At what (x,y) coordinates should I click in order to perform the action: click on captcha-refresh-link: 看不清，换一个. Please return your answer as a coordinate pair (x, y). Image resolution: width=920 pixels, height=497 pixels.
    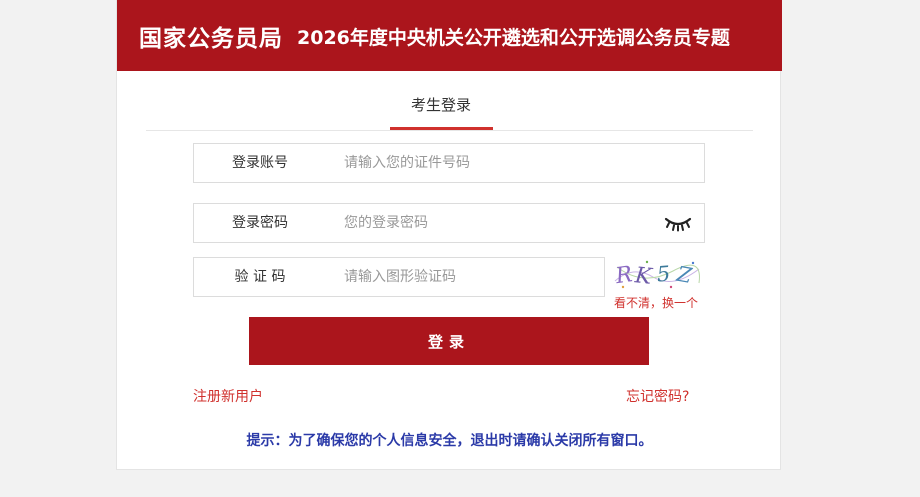
    Looking at the image, I should click on (656, 302).